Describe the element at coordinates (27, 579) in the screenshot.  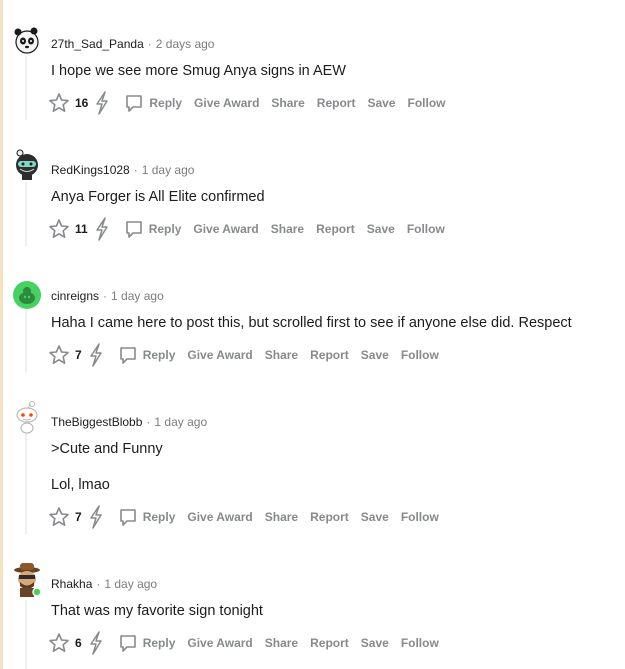
I see `cowboy-avatar-icon` at that location.